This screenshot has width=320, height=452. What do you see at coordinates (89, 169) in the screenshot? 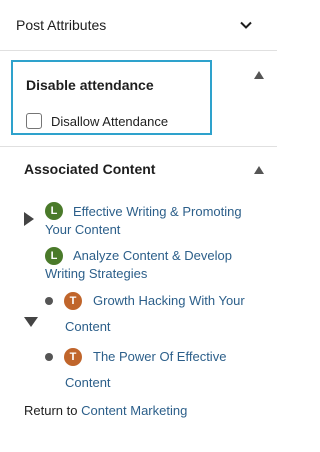
I see `associated-content-title: Associated Content` at bounding box center [89, 169].